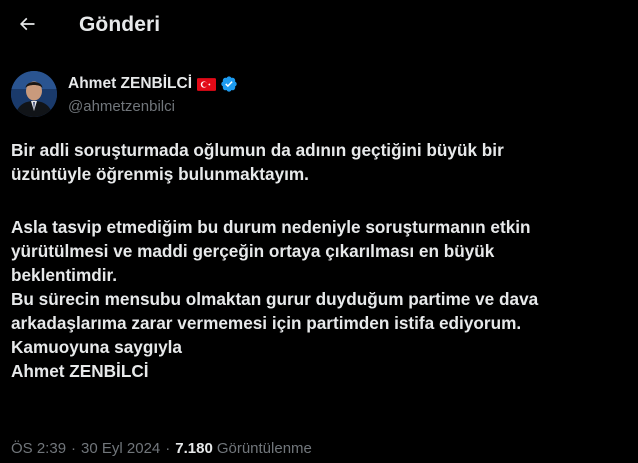 This screenshot has width=638, height=463. What do you see at coordinates (264, 448) in the screenshot?
I see `views-label: Görüntülenme` at bounding box center [264, 448].